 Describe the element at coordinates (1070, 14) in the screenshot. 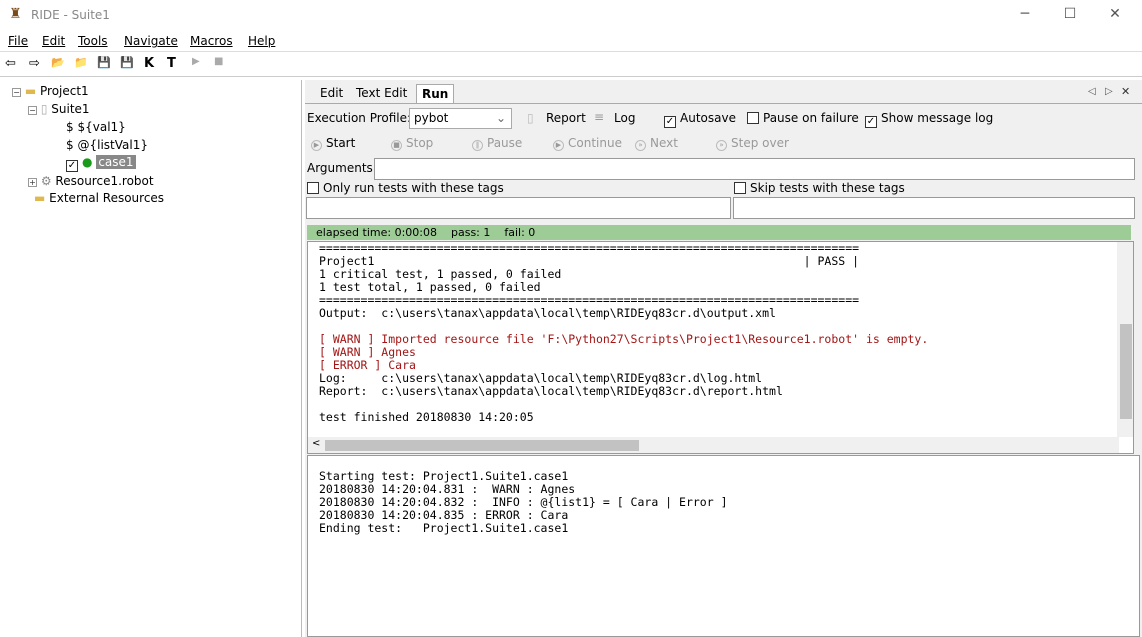

I see `maximize-button: ☐` at that location.